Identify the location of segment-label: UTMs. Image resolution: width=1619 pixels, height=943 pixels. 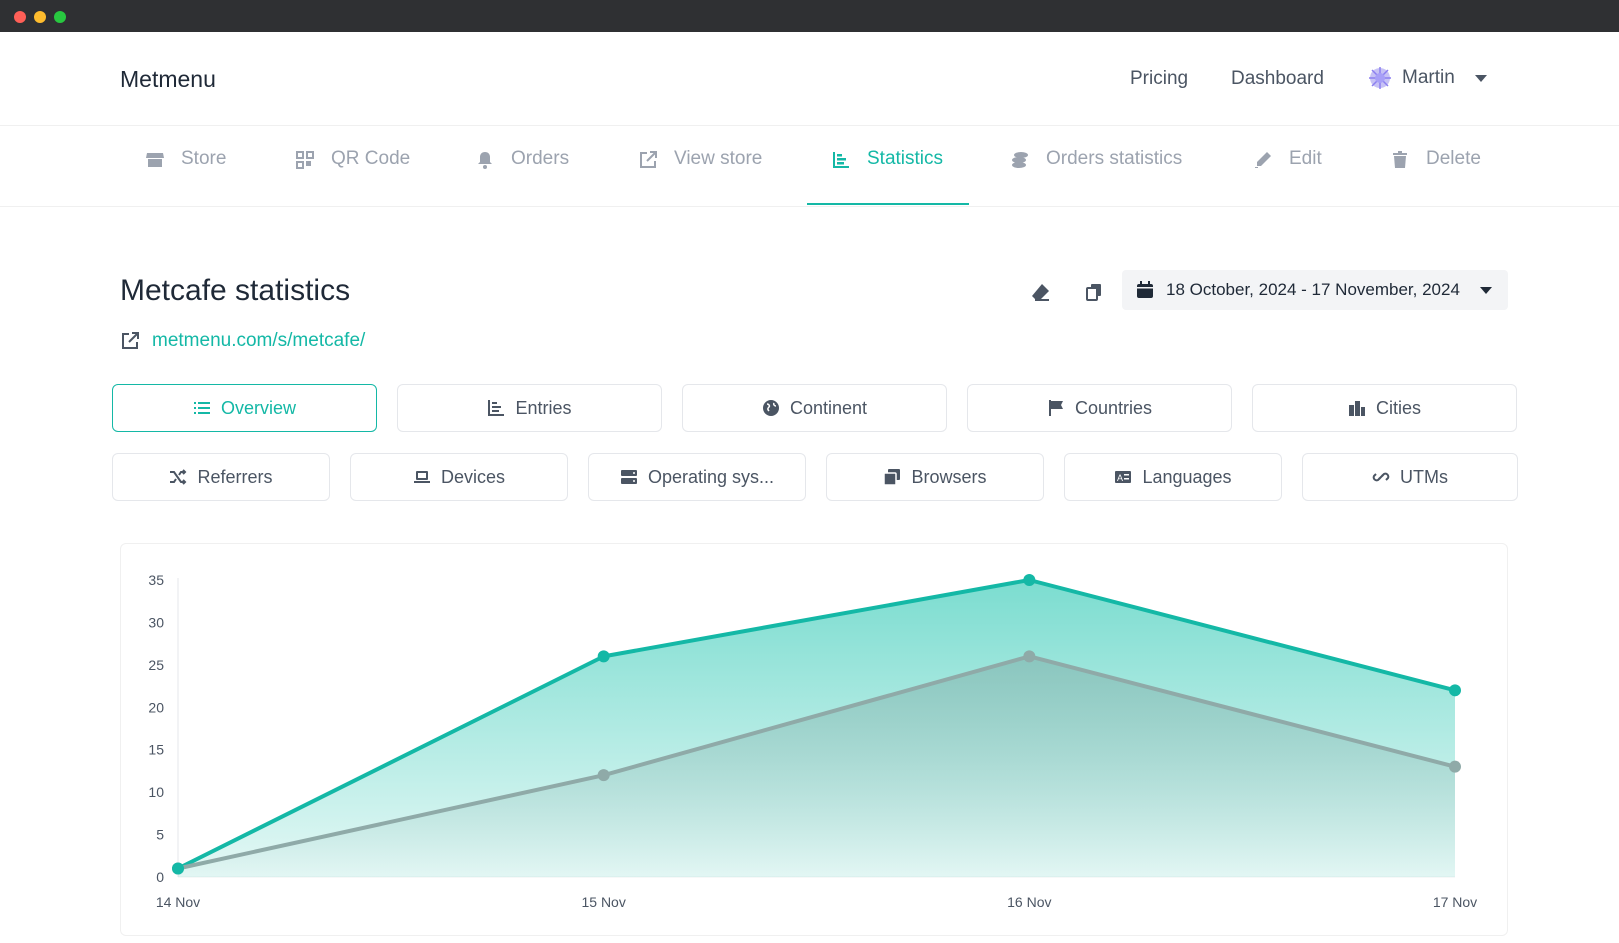
(1424, 476).